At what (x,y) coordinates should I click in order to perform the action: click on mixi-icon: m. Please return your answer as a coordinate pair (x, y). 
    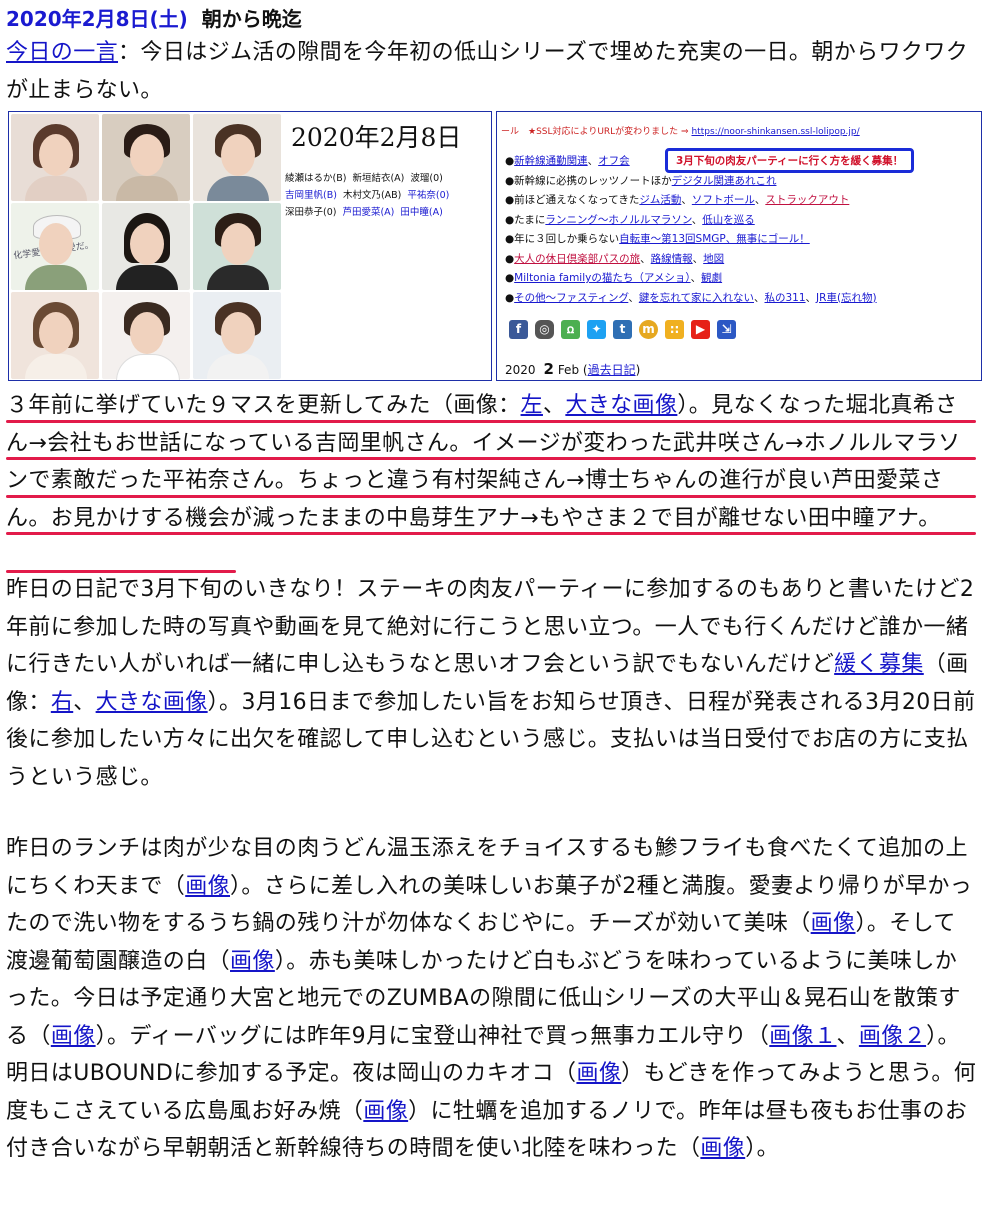
    Looking at the image, I should click on (648, 329).